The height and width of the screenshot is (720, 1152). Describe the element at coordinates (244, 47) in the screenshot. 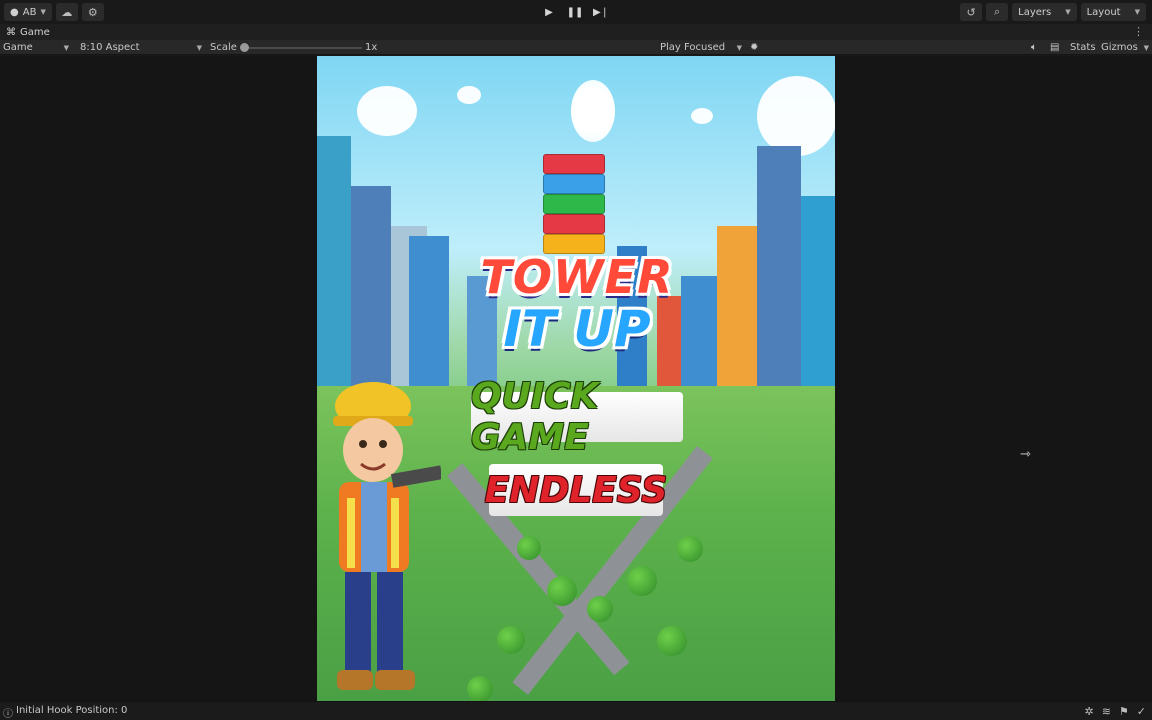

I see `scale-slider-handle` at that location.